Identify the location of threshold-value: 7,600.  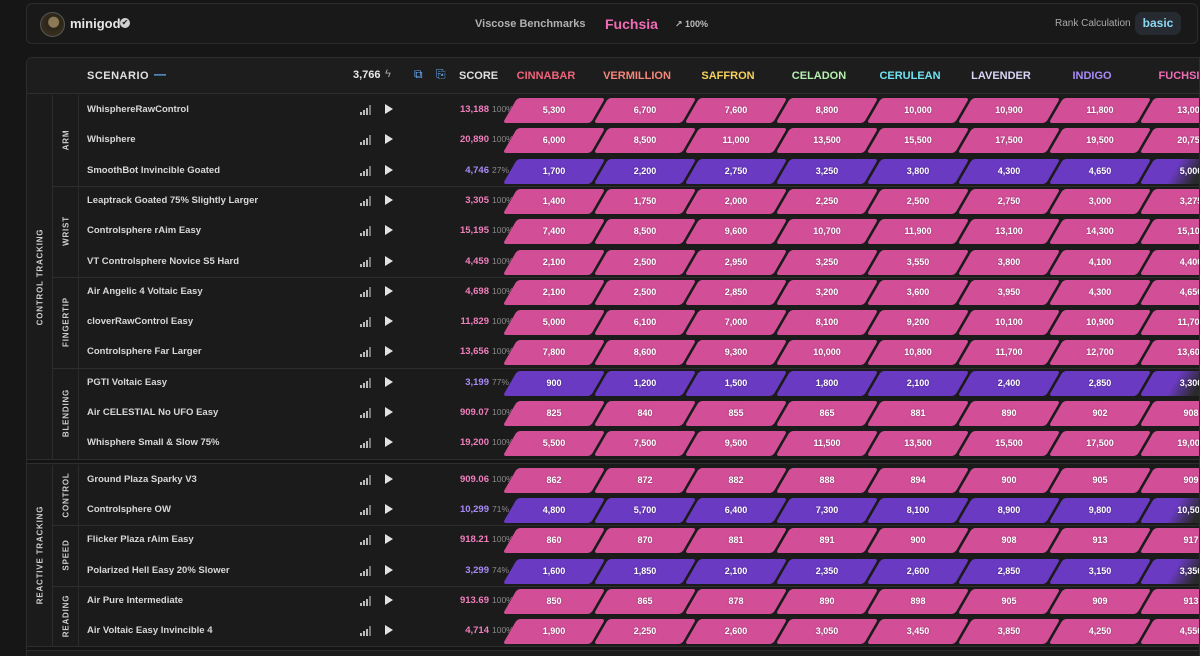
(736, 110).